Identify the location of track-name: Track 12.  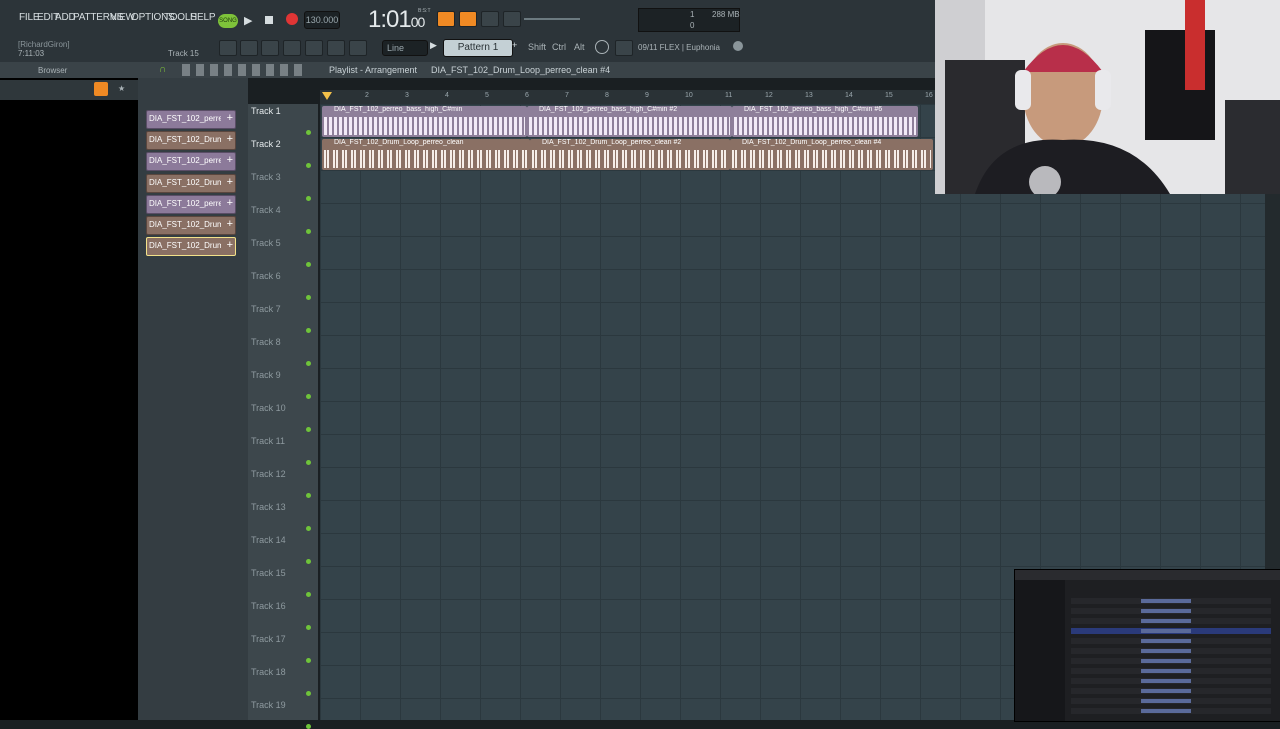
(268, 474).